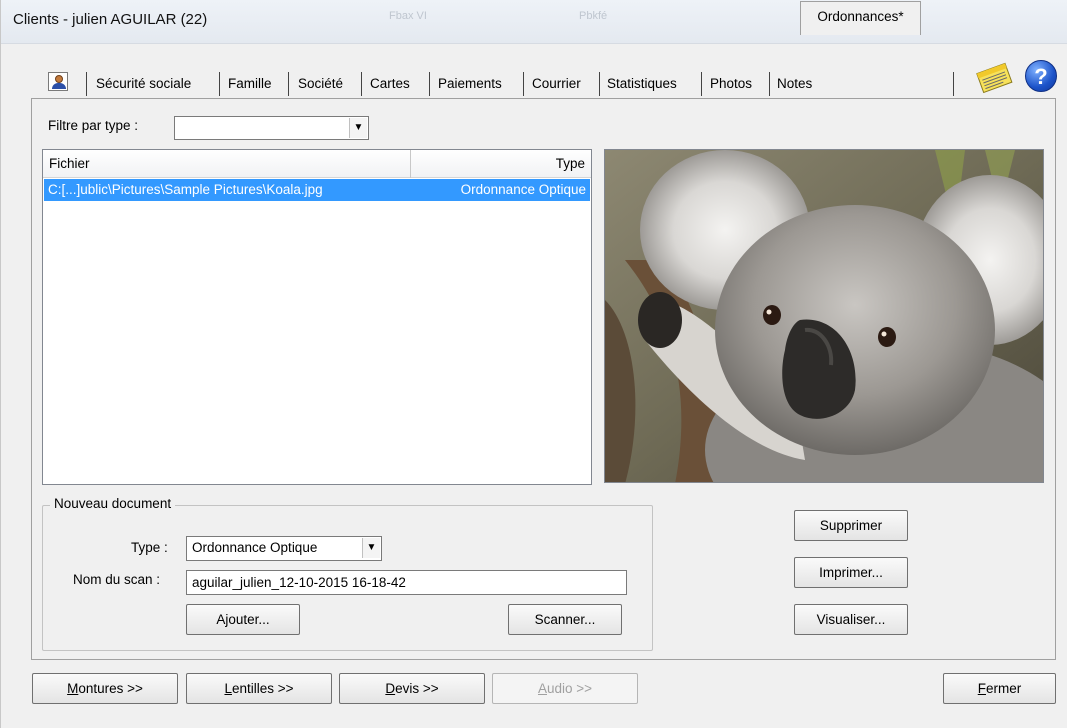 This screenshot has width=1067, height=728. I want to click on close-button: Fermer, so click(999, 688).